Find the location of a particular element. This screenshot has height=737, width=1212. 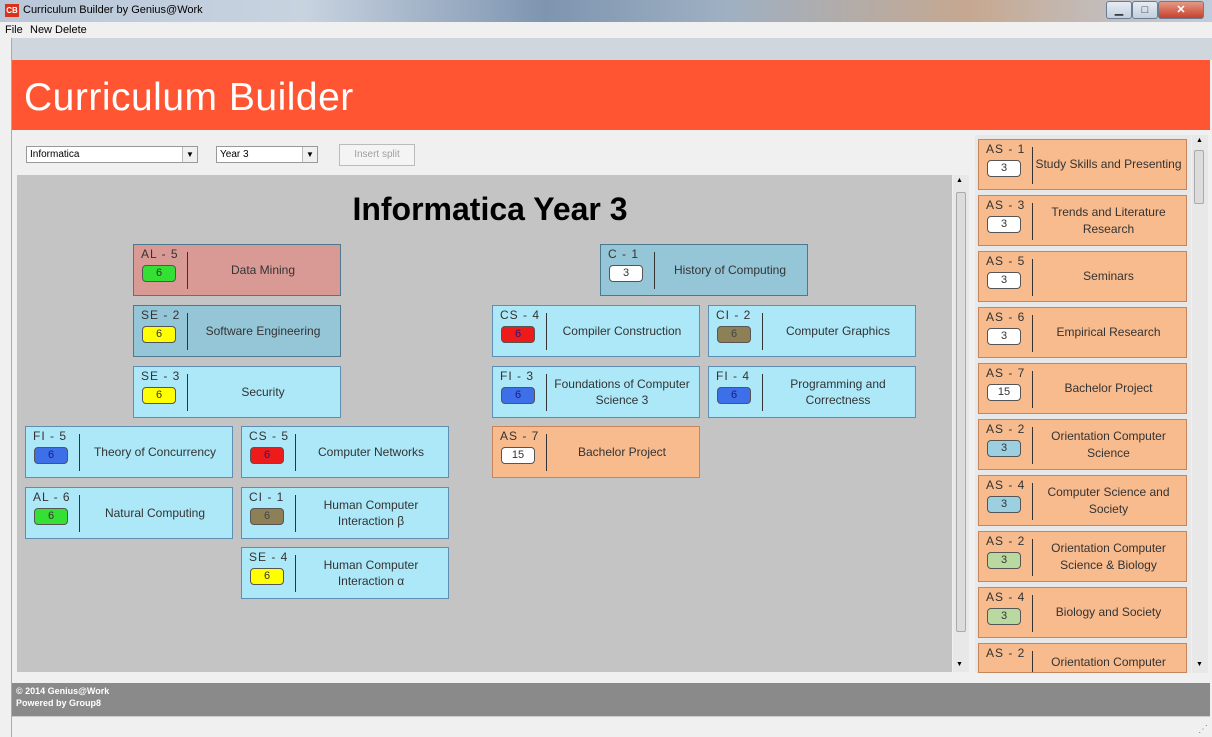

sidebar-course-card: AS - 1 3 Study Skills and Presenting is located at coordinates (1082, 164).